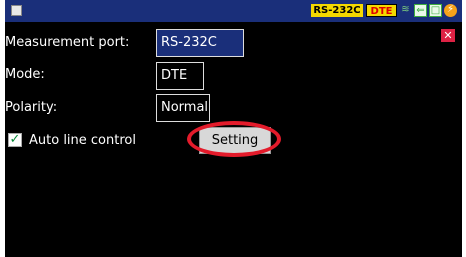 This screenshot has width=466, height=257. I want to click on auto-line-control-checkbox: ✓, so click(15, 140).